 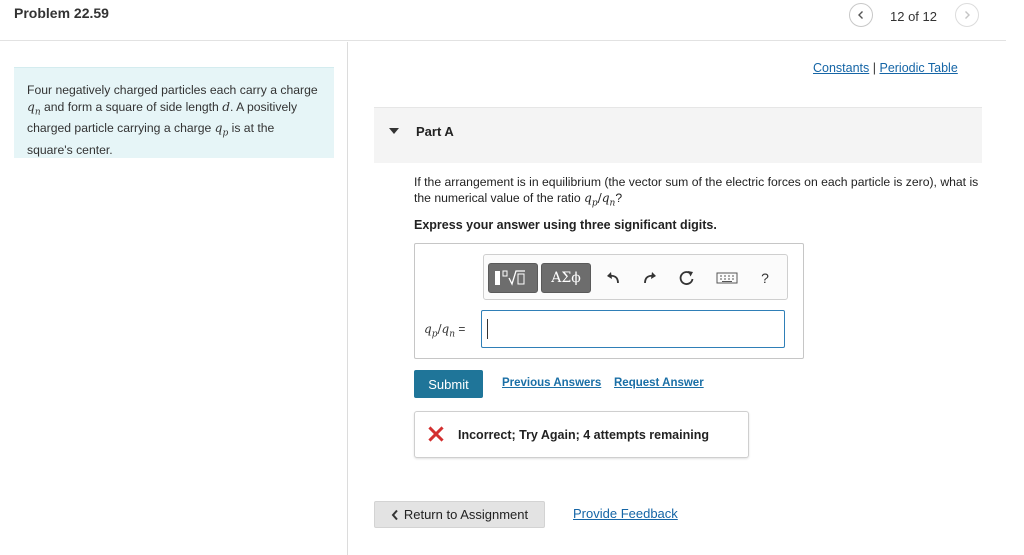 What do you see at coordinates (609, 301) in the screenshot?
I see `answer-box: ΑΣϕ ? qp/qn =` at bounding box center [609, 301].